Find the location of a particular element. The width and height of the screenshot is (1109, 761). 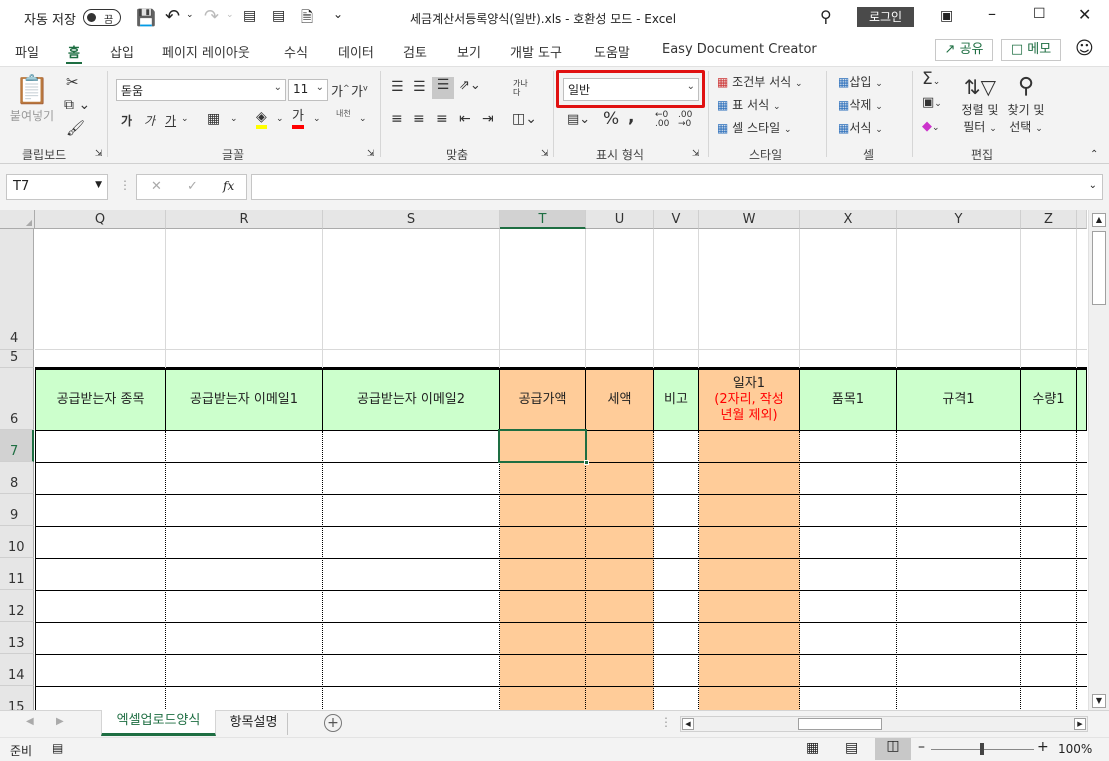

fill-handle is located at coordinates (586, 462).